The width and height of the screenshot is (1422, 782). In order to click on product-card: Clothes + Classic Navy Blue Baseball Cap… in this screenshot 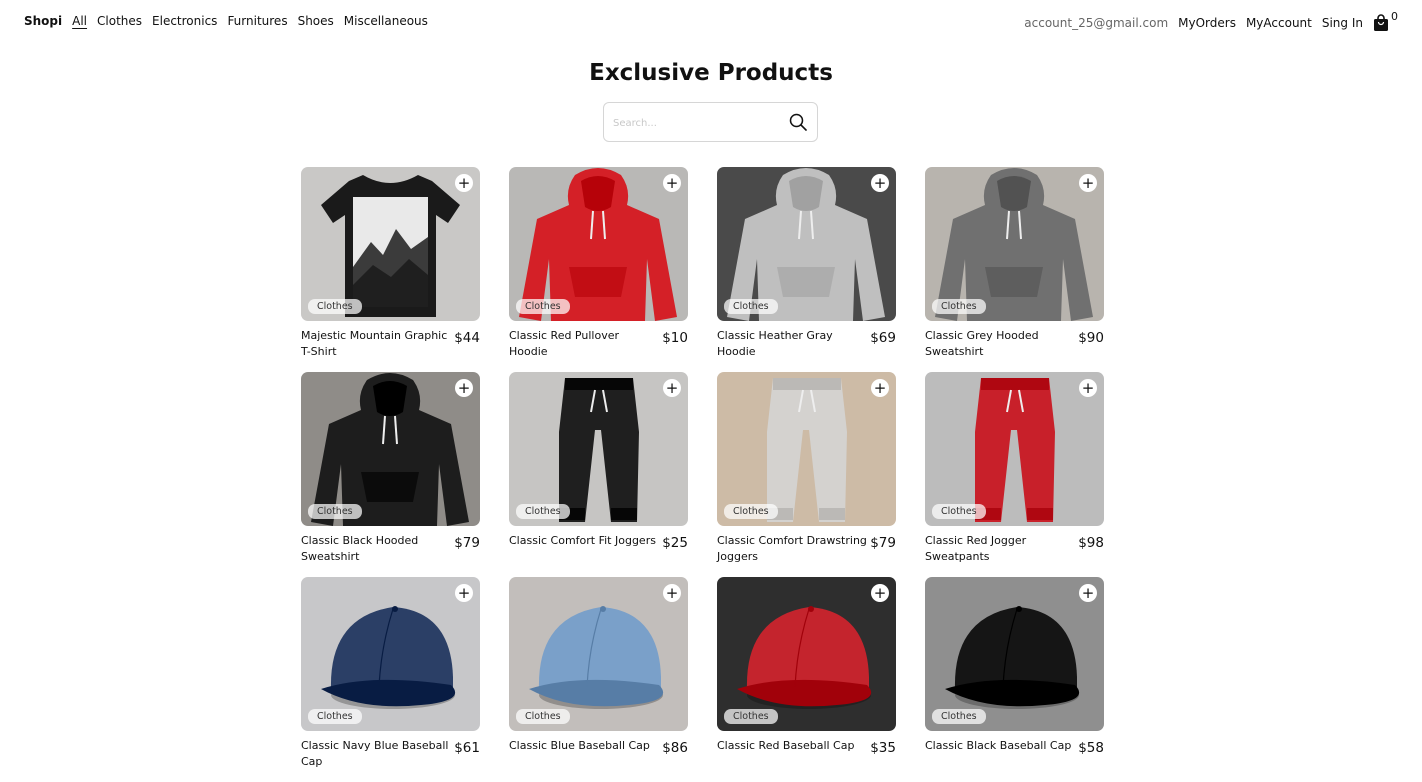, I will do `click(390, 679)`.